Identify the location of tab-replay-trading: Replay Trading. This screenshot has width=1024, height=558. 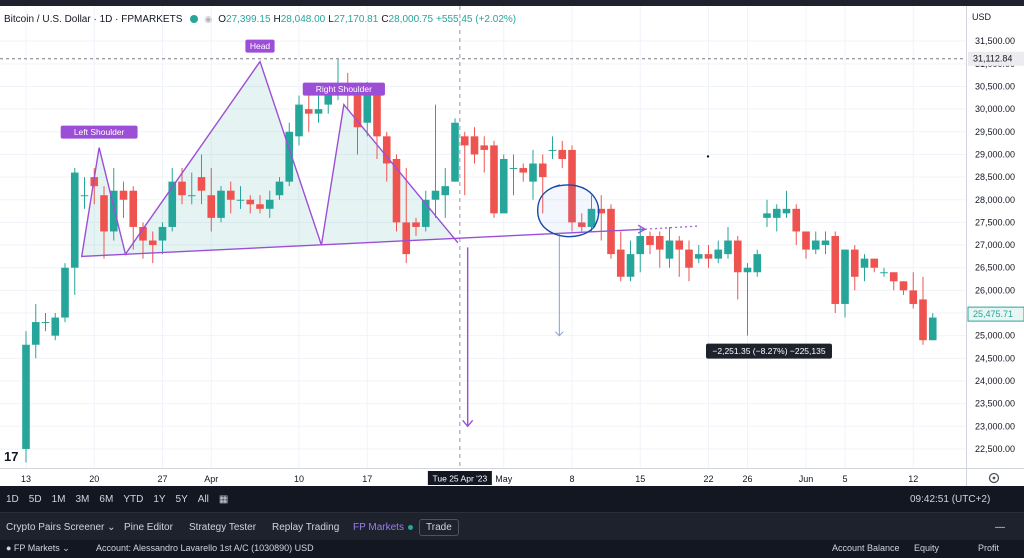
(305, 527).